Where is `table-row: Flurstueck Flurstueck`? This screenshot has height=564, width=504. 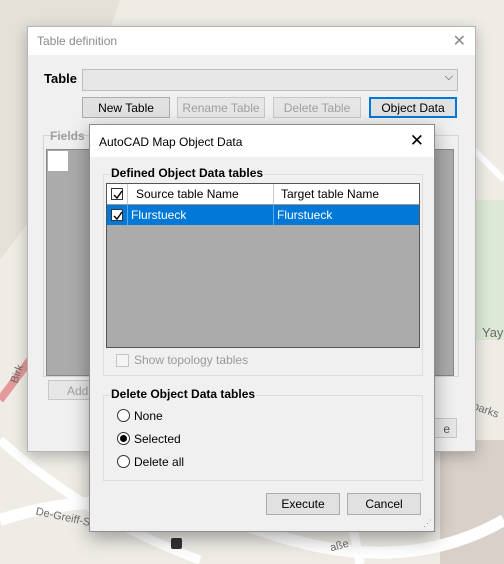
table-row: Flurstueck Flurstueck is located at coordinates (263, 215).